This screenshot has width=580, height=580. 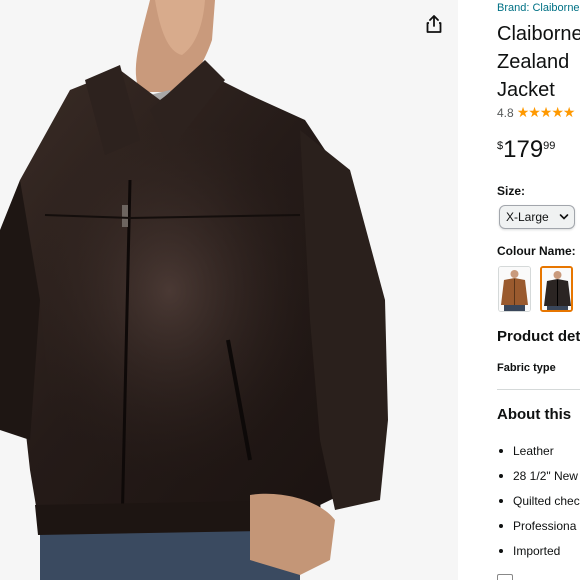 What do you see at coordinates (526, 90) in the screenshot?
I see `title-line: Jacket` at bounding box center [526, 90].